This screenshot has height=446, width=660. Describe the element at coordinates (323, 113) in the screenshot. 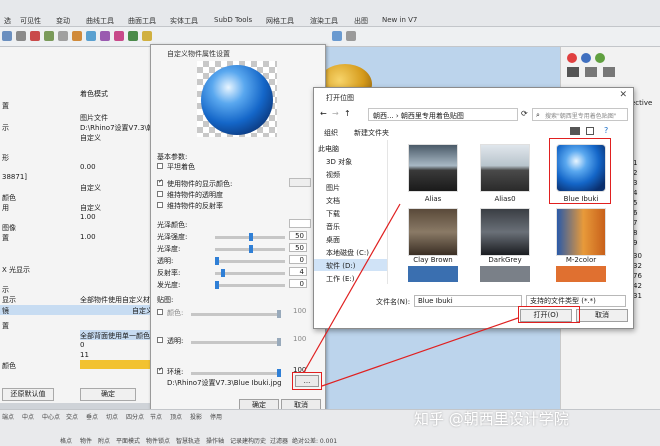

I see `back-arrow-icon: ←` at that location.